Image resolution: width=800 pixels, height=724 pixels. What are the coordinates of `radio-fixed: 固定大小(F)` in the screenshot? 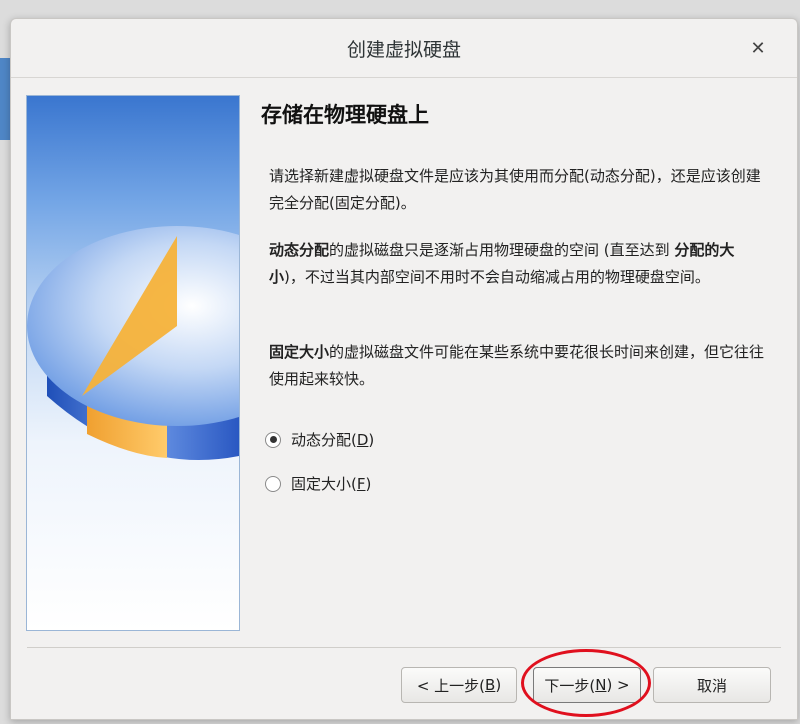 It's located at (318, 483).